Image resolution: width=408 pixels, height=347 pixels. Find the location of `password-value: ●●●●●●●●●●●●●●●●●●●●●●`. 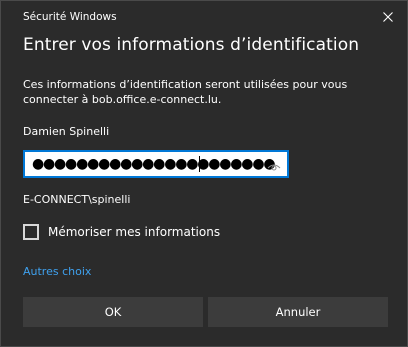

password-value: ●●●●●●●●●●●●●●●●●●●●●● is located at coordinates (154, 164).